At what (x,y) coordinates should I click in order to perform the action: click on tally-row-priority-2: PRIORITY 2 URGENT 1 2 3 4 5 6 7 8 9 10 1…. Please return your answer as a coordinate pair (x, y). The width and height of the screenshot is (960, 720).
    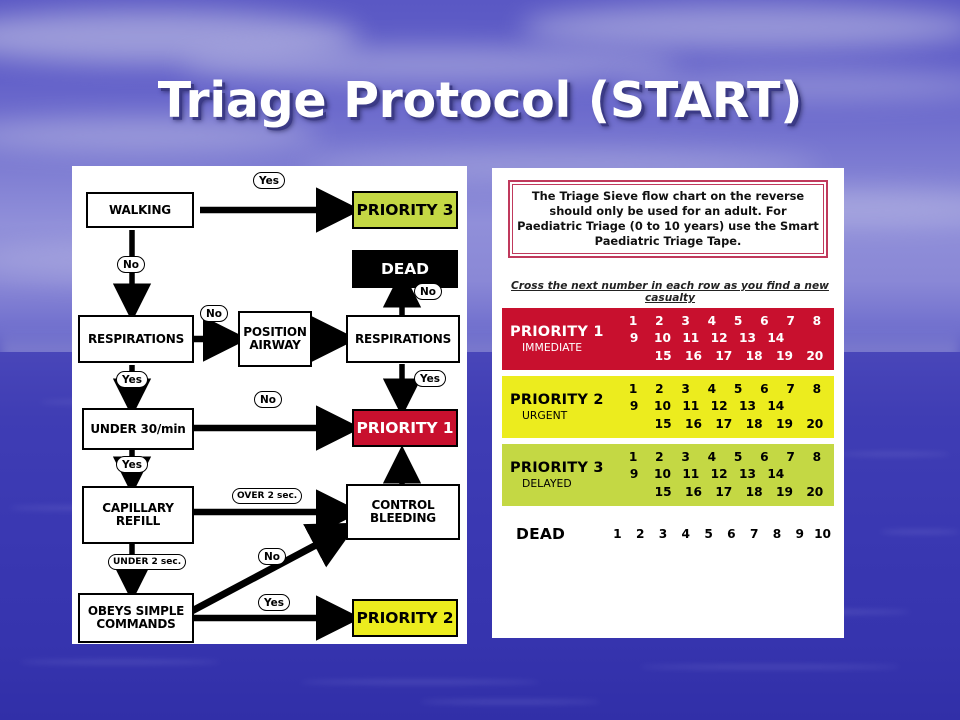
    Looking at the image, I should click on (668, 407).